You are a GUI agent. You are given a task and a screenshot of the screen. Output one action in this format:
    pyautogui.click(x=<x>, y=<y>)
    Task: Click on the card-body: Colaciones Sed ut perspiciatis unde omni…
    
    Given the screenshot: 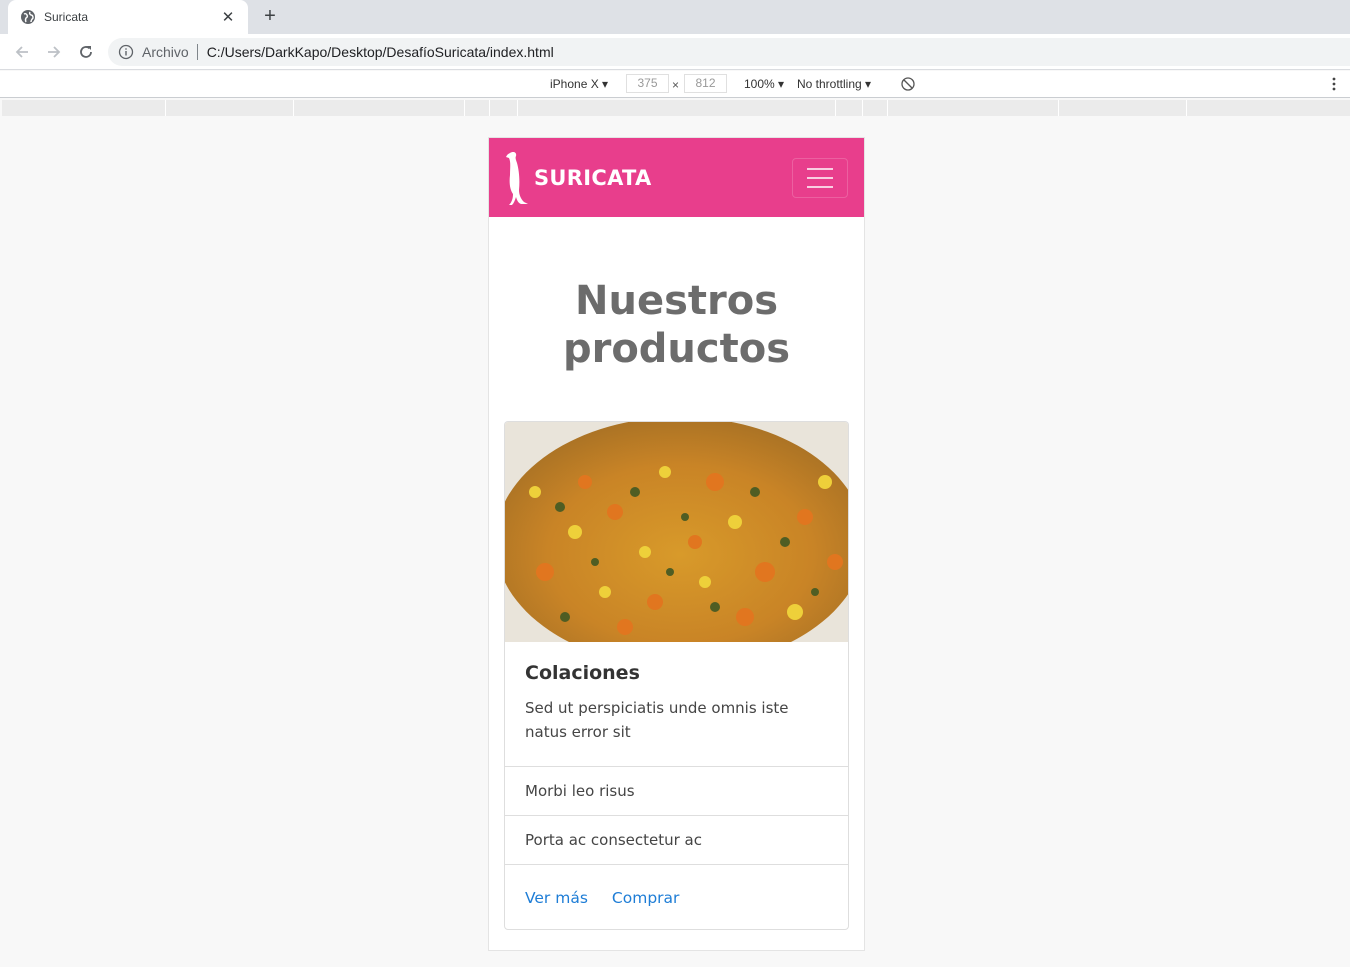 What is the action you would take?
    pyautogui.click(x=676, y=704)
    